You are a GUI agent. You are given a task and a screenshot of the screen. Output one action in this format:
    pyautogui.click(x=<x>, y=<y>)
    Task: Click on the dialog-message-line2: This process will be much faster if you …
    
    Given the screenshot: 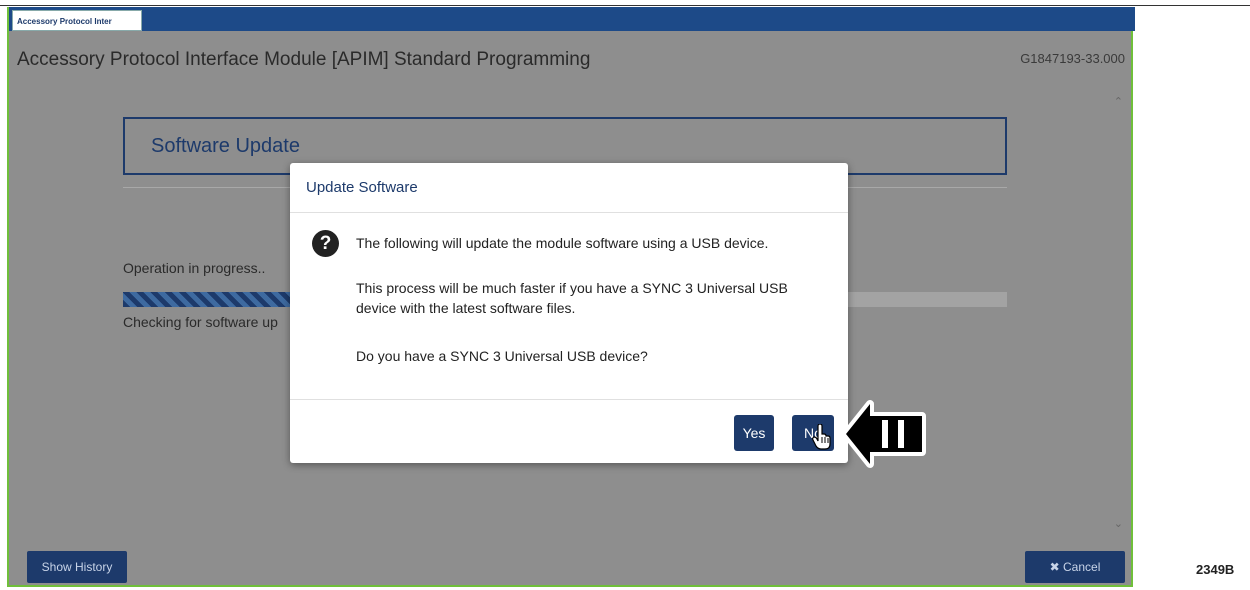 What is the action you would take?
    pyautogui.click(x=572, y=298)
    